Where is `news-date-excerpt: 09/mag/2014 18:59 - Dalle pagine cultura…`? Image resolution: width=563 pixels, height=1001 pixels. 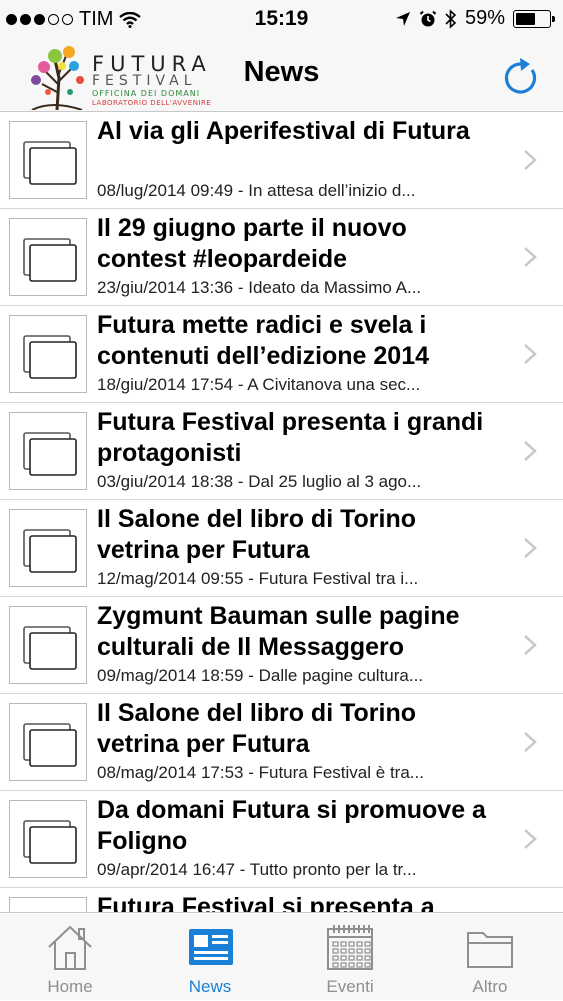
news-date-excerpt: 09/mag/2014 18:59 - Dalle pagine cultura… is located at coordinates (260, 675).